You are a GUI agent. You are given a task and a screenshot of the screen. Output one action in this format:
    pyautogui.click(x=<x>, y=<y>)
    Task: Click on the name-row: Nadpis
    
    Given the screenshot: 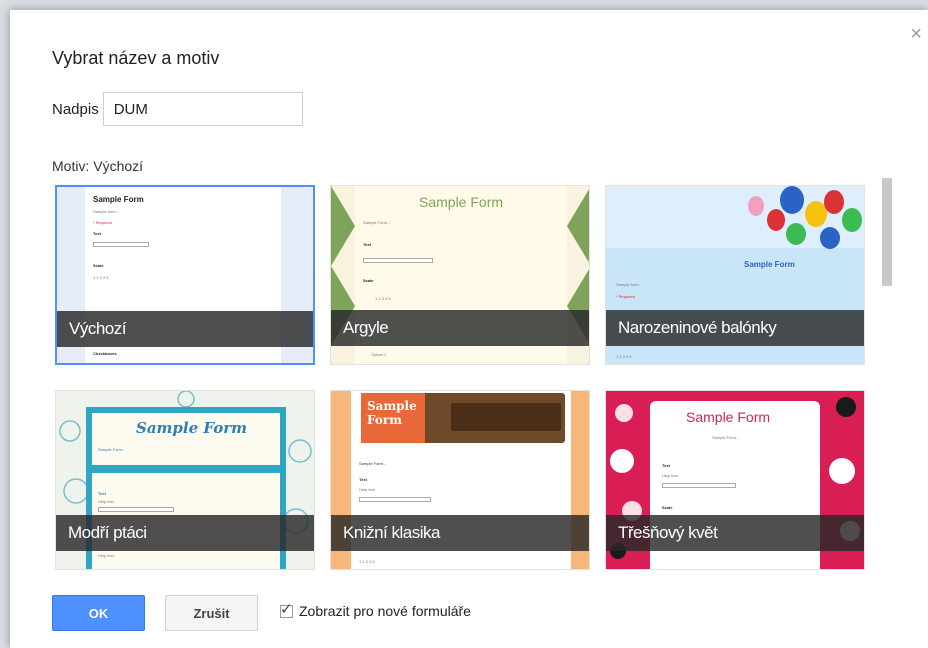 What is the action you would take?
    pyautogui.click(x=177, y=109)
    